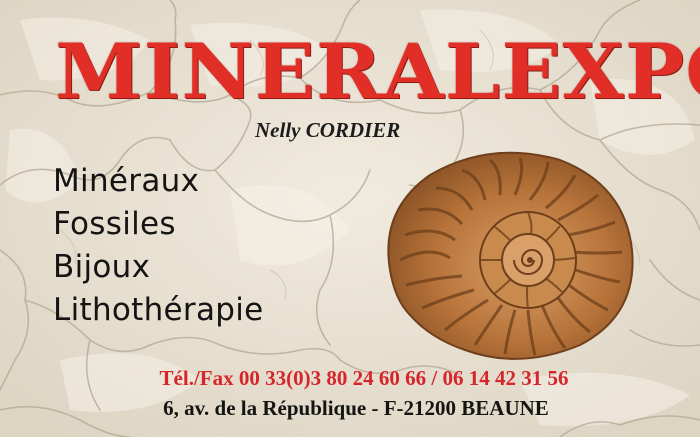 This screenshot has width=700, height=437. What do you see at coordinates (158, 246) in the screenshot?
I see `product-list: Minéraux Fossiles Bijoux Lithothérapie` at bounding box center [158, 246].